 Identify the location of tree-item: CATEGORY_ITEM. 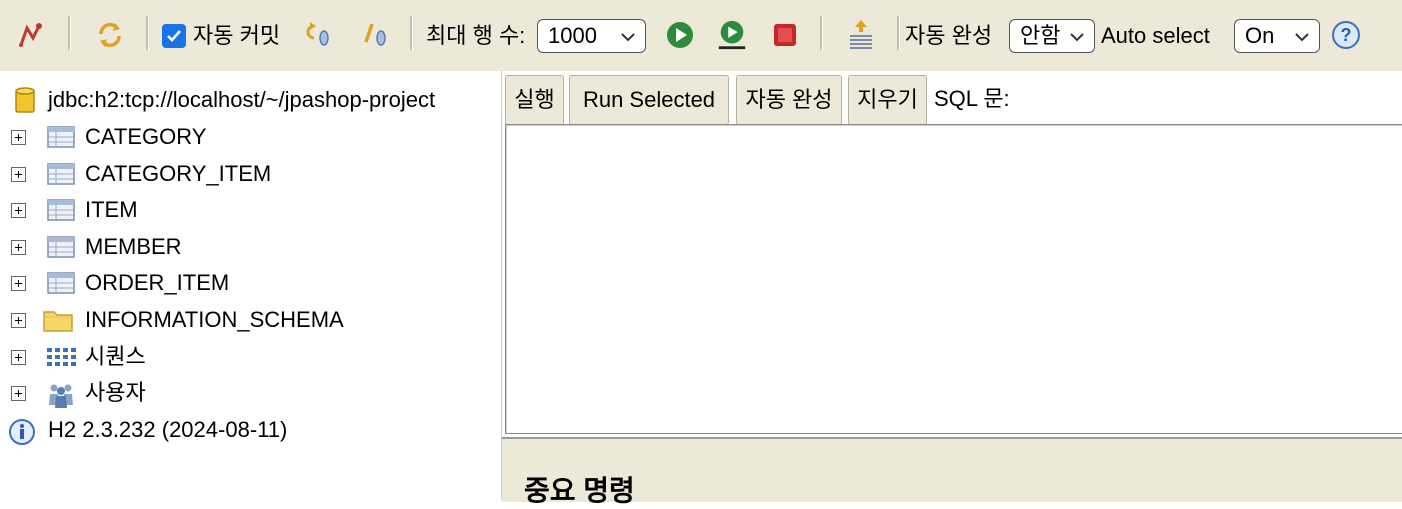
(250, 174).